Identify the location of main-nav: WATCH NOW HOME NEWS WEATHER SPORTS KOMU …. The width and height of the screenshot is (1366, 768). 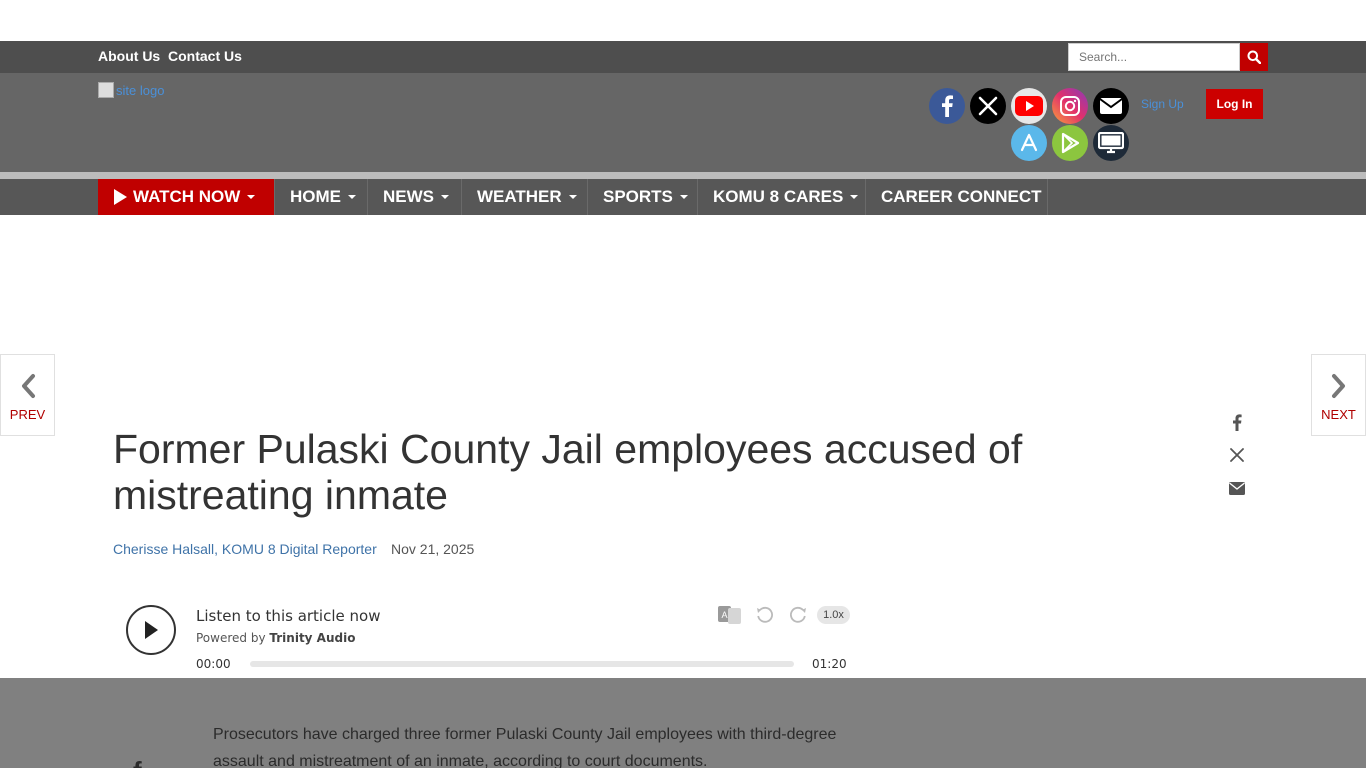
(683, 197).